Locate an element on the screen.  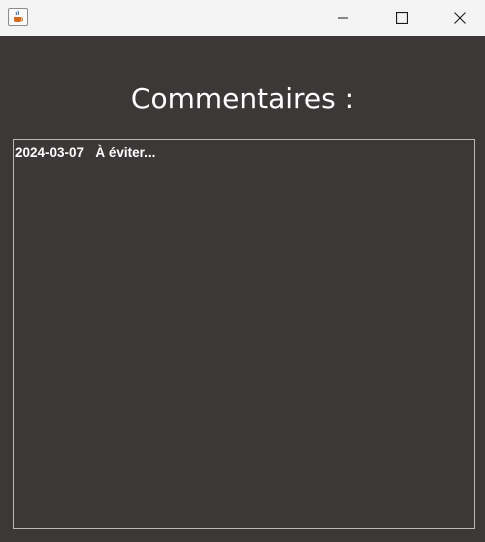
minimize-button is located at coordinates (343, 18).